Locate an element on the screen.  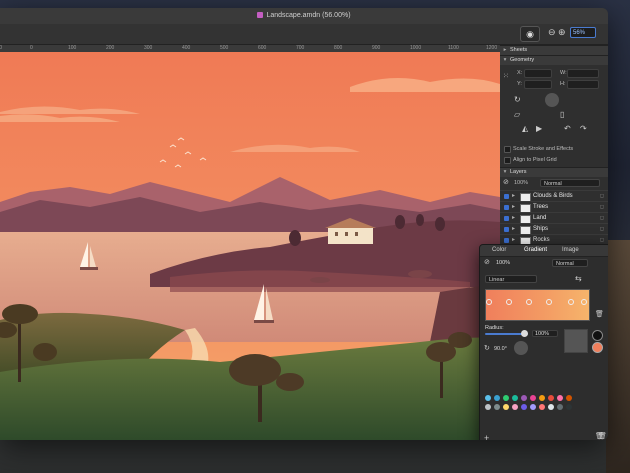
reverse-gradient-icon: ⇆ is located at coordinates (578, 279).